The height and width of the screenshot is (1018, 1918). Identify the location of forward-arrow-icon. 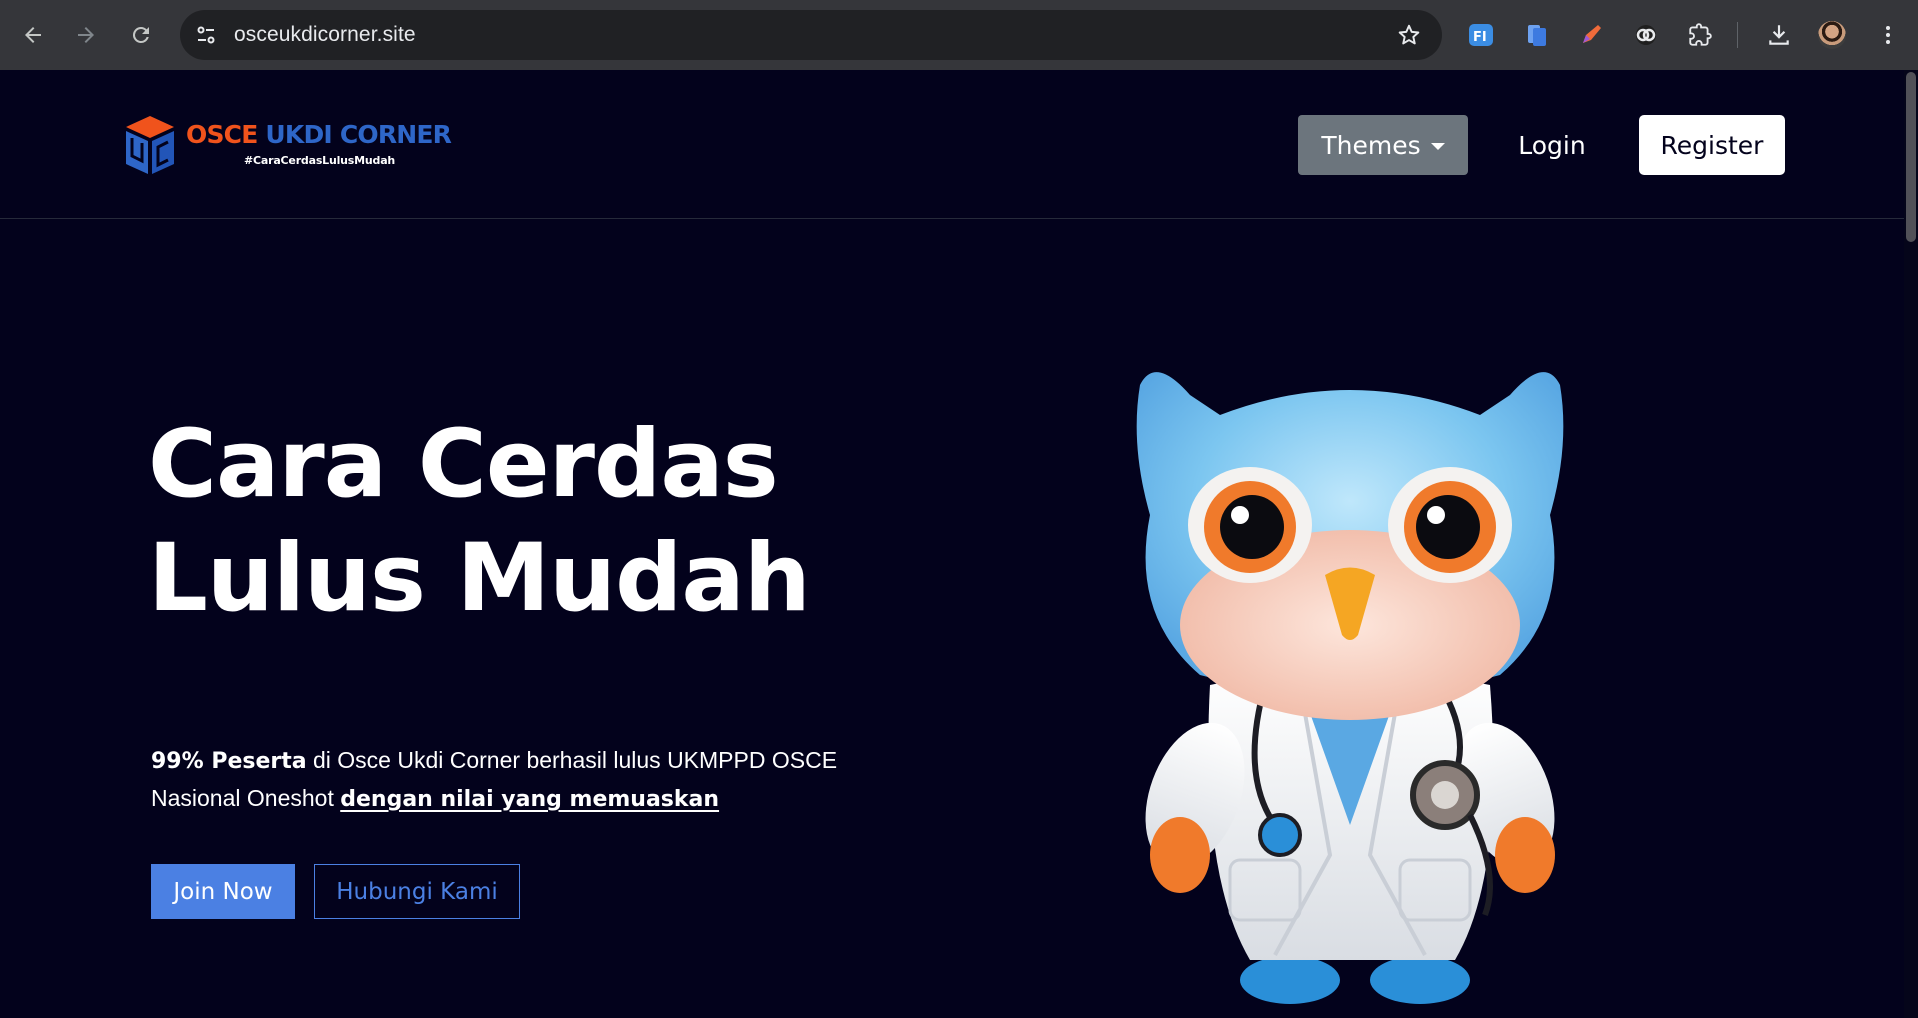
(86, 35).